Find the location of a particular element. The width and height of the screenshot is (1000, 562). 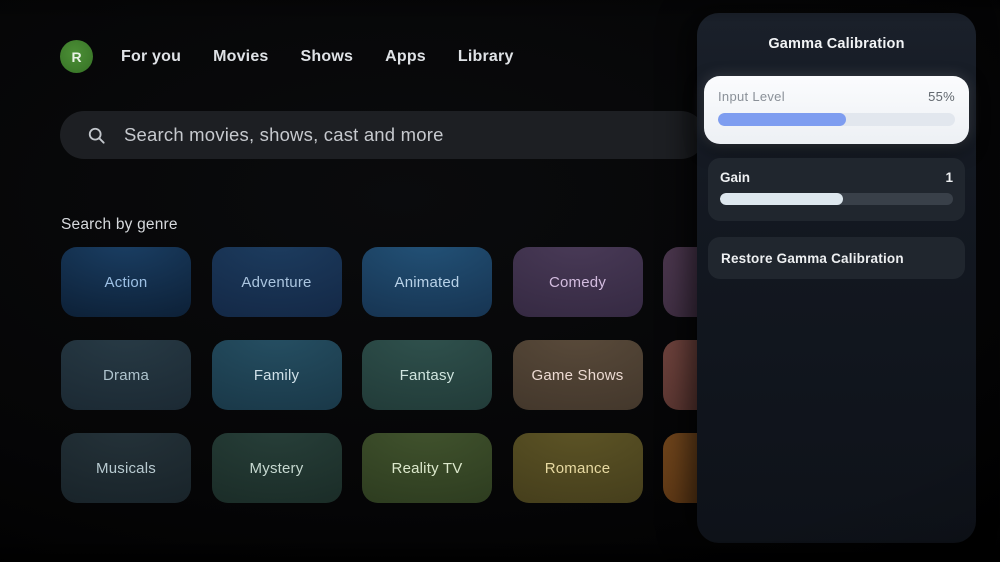

nav-item-apps: Apps is located at coordinates (405, 57).